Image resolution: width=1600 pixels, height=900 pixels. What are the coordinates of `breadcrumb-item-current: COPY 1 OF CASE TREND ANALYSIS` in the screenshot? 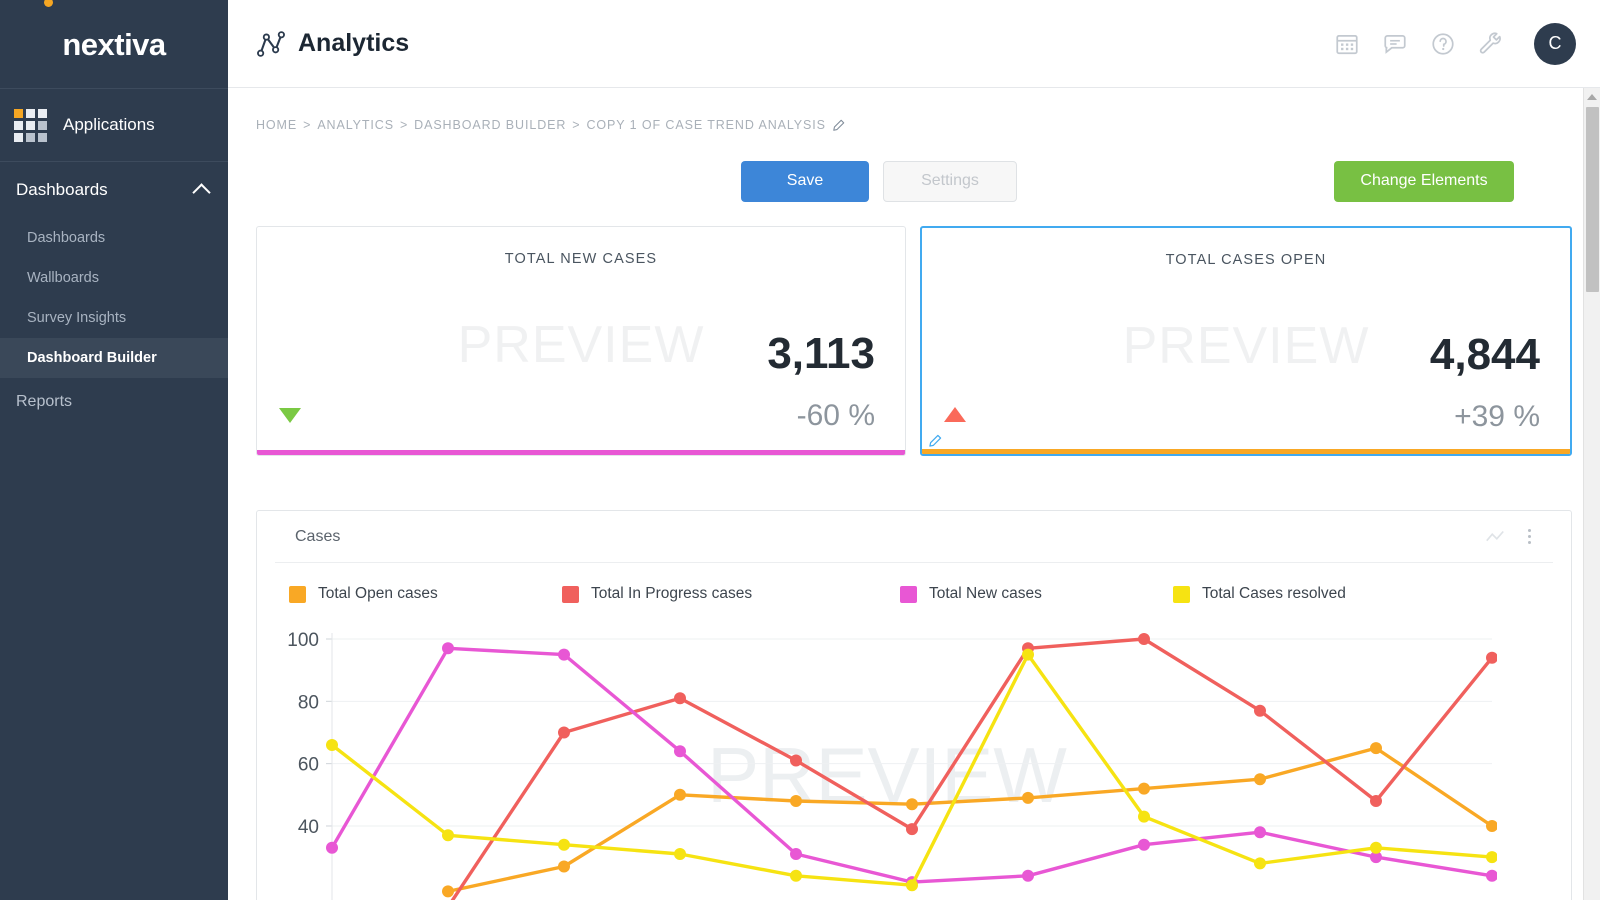 It's located at (706, 125).